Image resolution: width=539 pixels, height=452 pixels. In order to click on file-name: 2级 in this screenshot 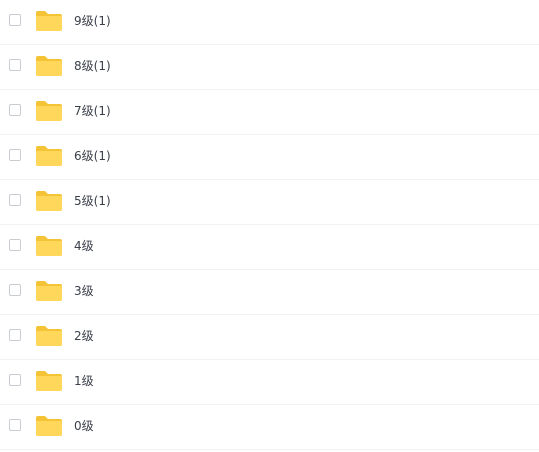, I will do `click(84, 336)`.